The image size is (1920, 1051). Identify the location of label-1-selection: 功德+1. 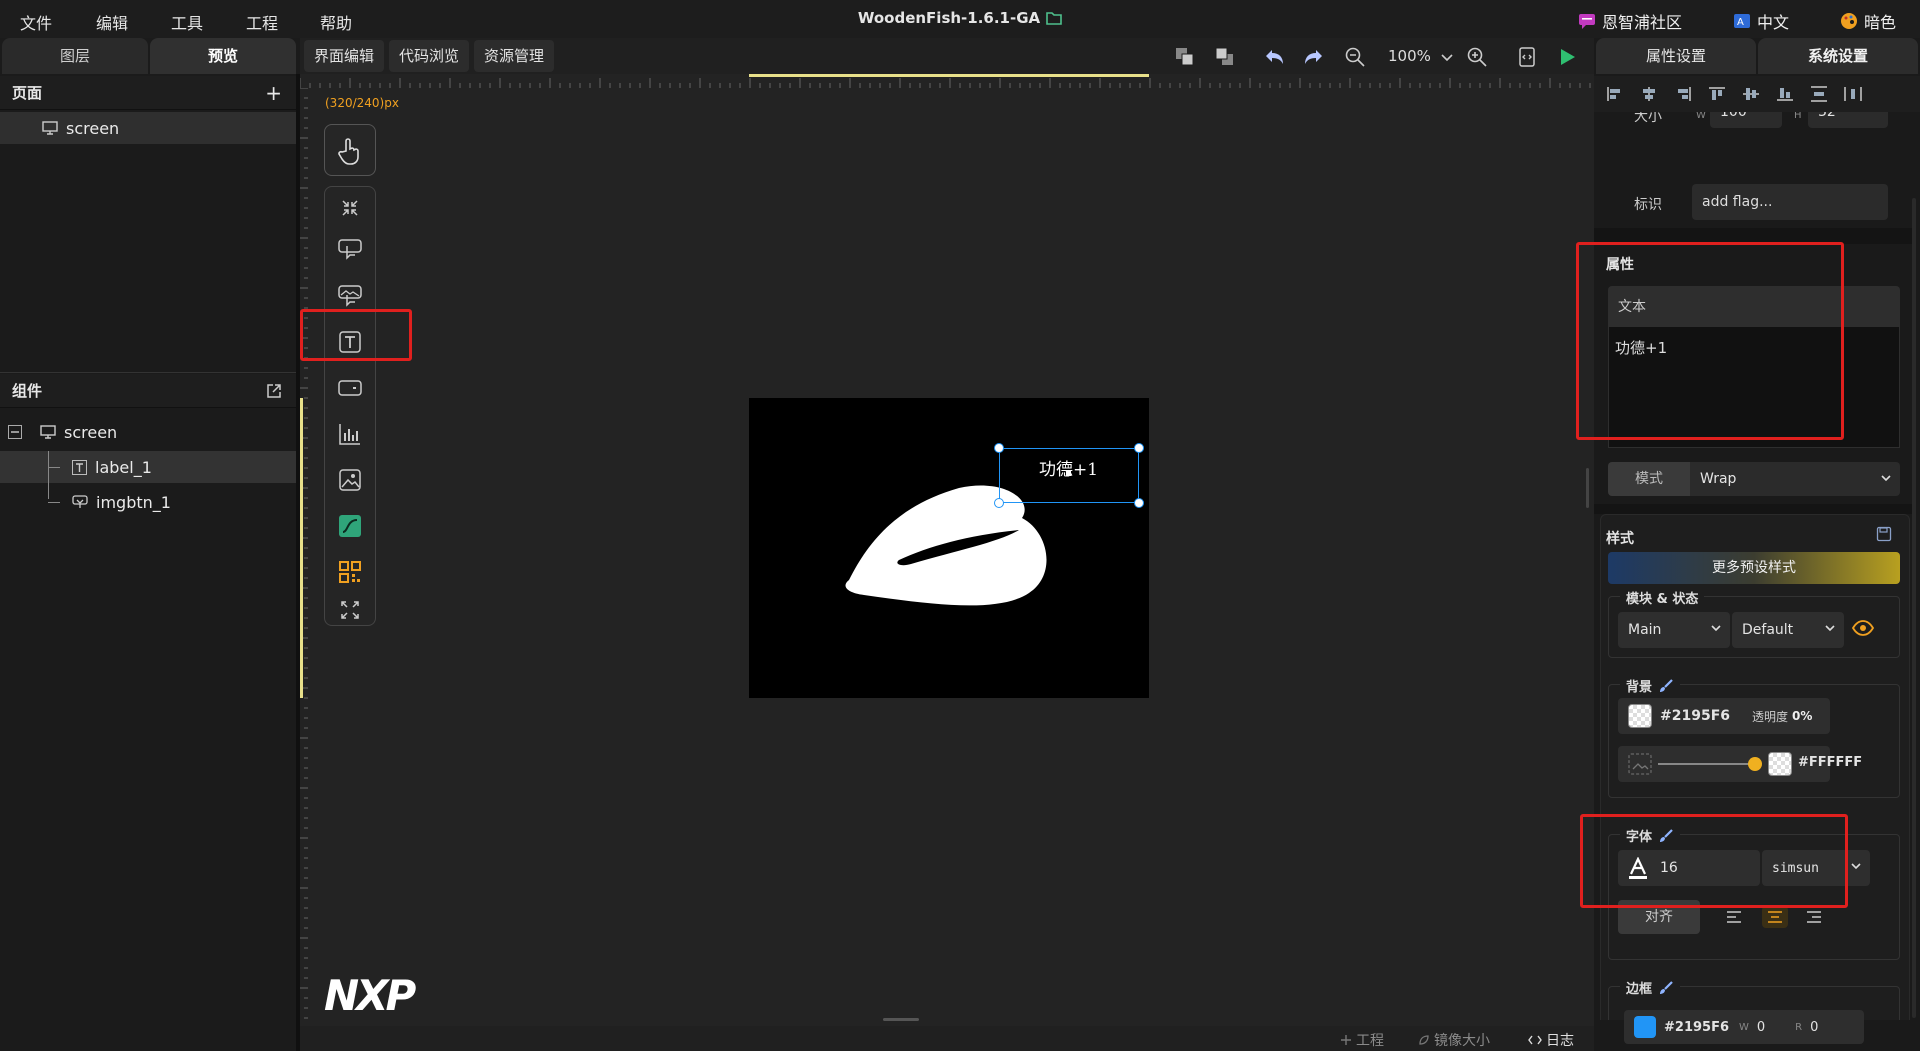
(1069, 475).